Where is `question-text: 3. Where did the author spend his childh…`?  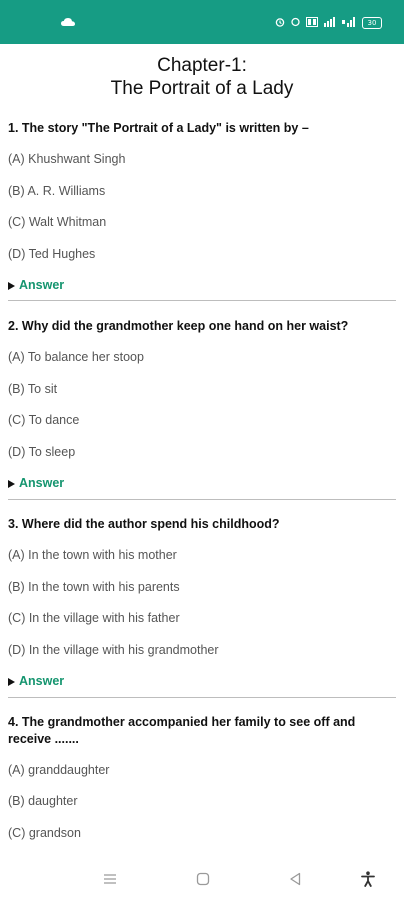 question-text: 3. Where did the author spend his childh… is located at coordinates (144, 524).